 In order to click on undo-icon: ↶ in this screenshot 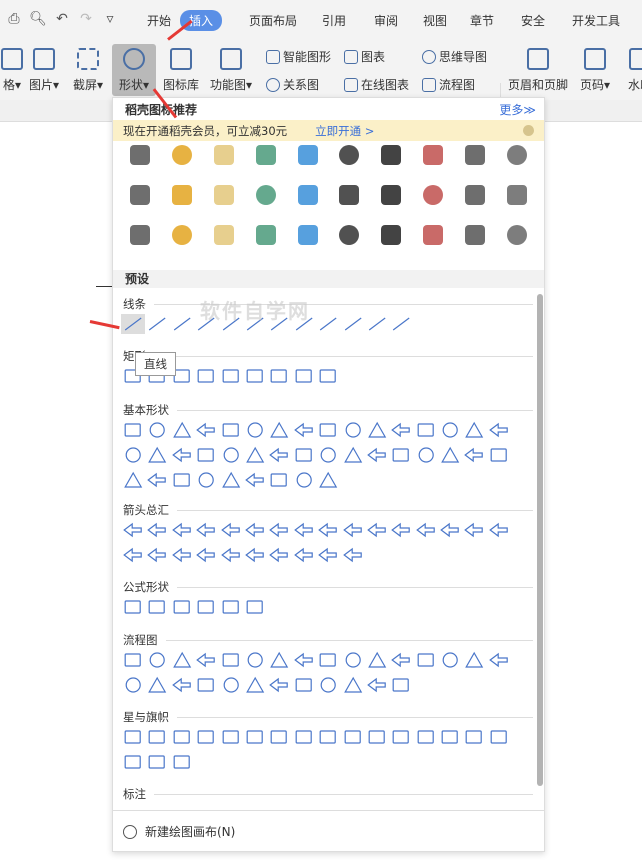, I will do `click(62, 19)`.